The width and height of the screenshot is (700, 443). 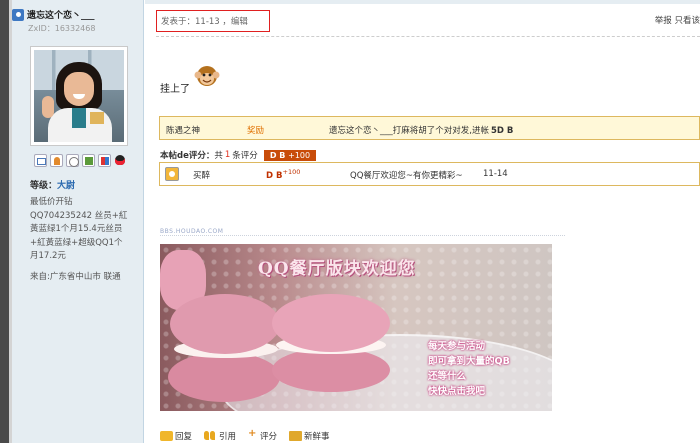 I want to click on user-name-row: 遗忘这个恋丶___, so click(x=53, y=14).